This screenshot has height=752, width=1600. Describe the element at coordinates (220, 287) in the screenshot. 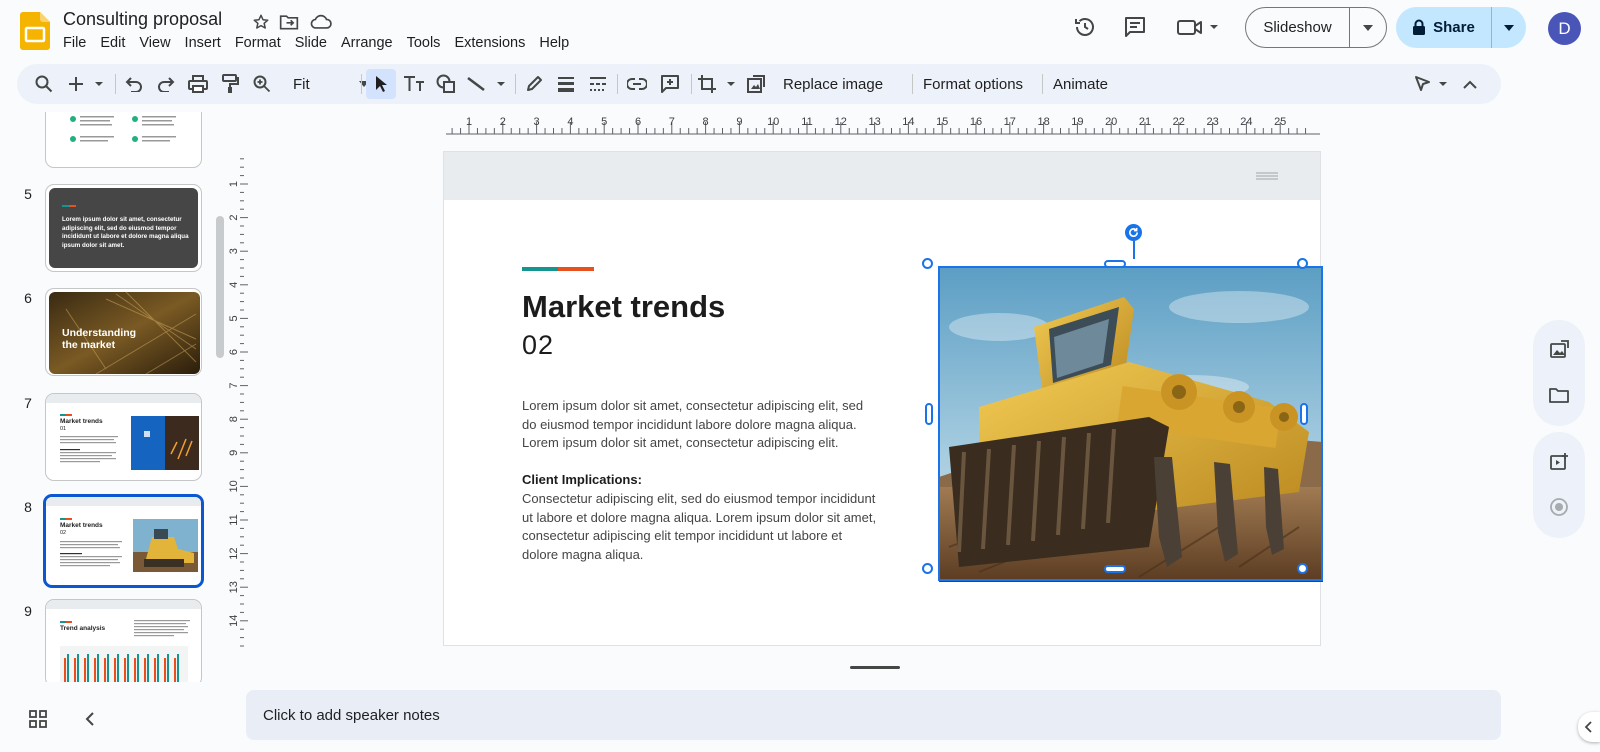

I see `filmstrip-scrollbar` at that location.